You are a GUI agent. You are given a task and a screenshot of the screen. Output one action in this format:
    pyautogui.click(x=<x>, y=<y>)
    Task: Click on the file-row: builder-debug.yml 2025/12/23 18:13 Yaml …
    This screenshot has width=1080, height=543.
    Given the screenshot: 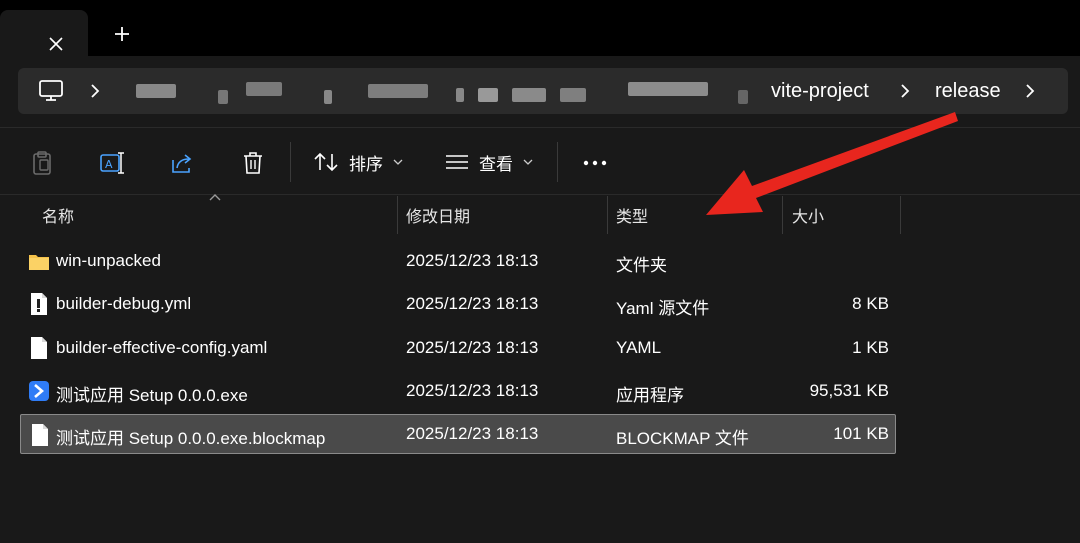 What is the action you would take?
    pyautogui.click(x=458, y=304)
    